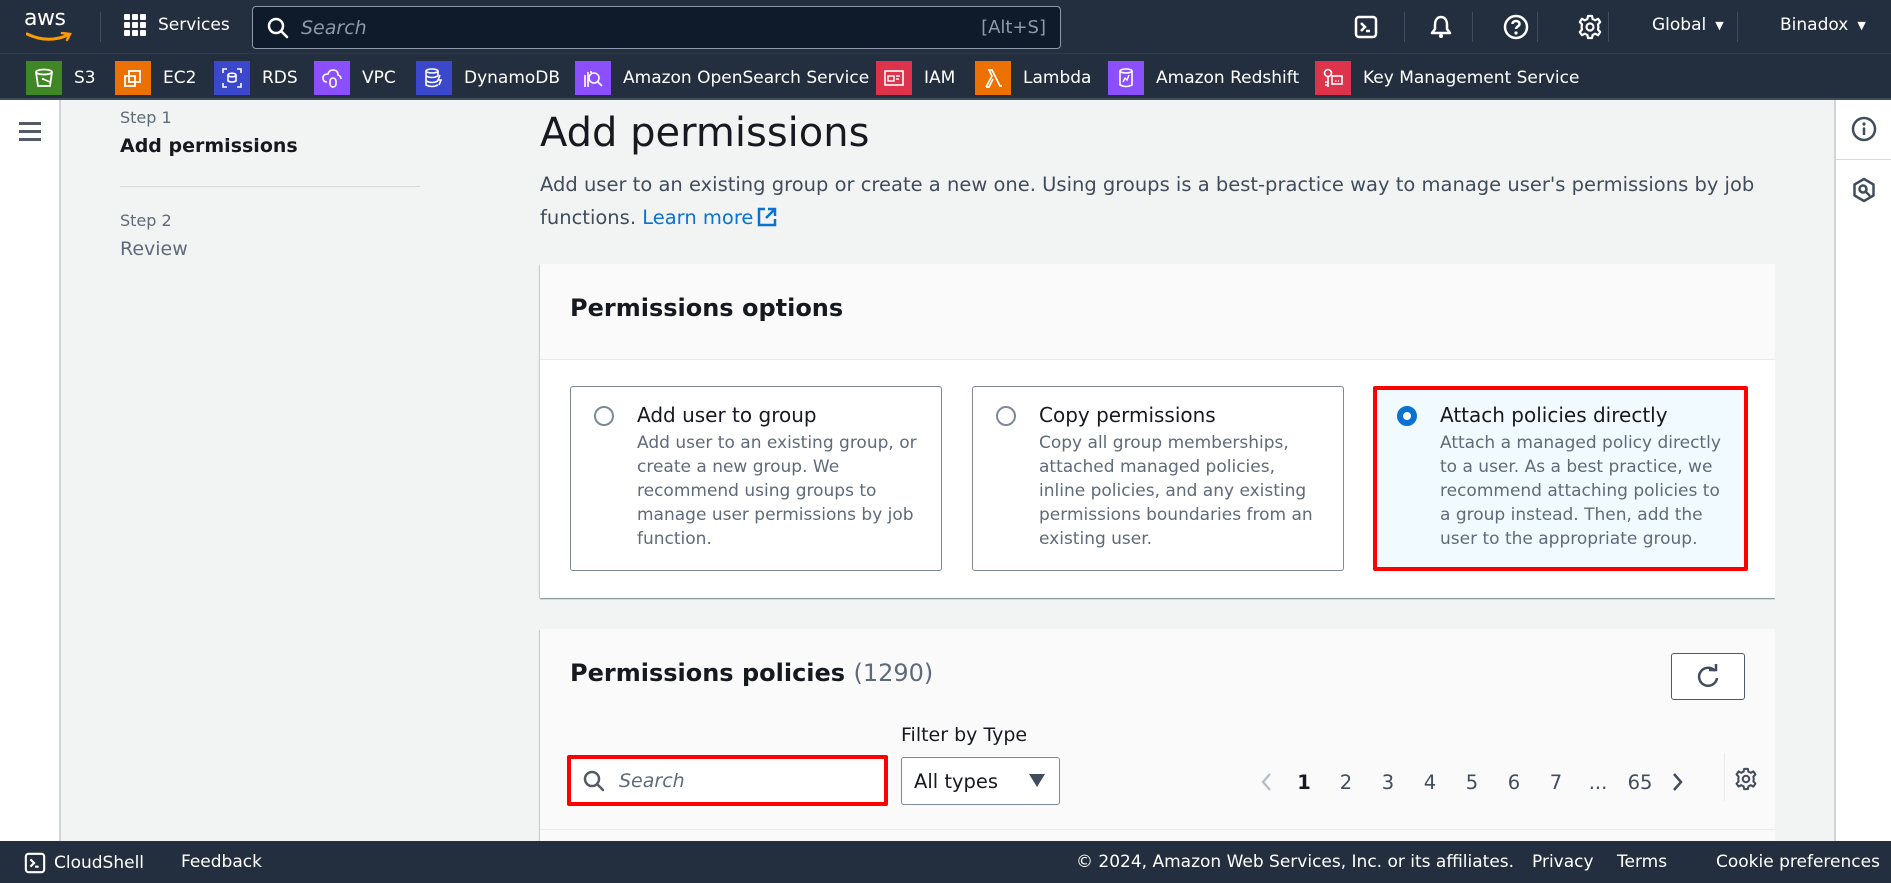 Image resolution: width=1891 pixels, height=883 pixels. I want to click on s3-bucket-icon, so click(44, 78).